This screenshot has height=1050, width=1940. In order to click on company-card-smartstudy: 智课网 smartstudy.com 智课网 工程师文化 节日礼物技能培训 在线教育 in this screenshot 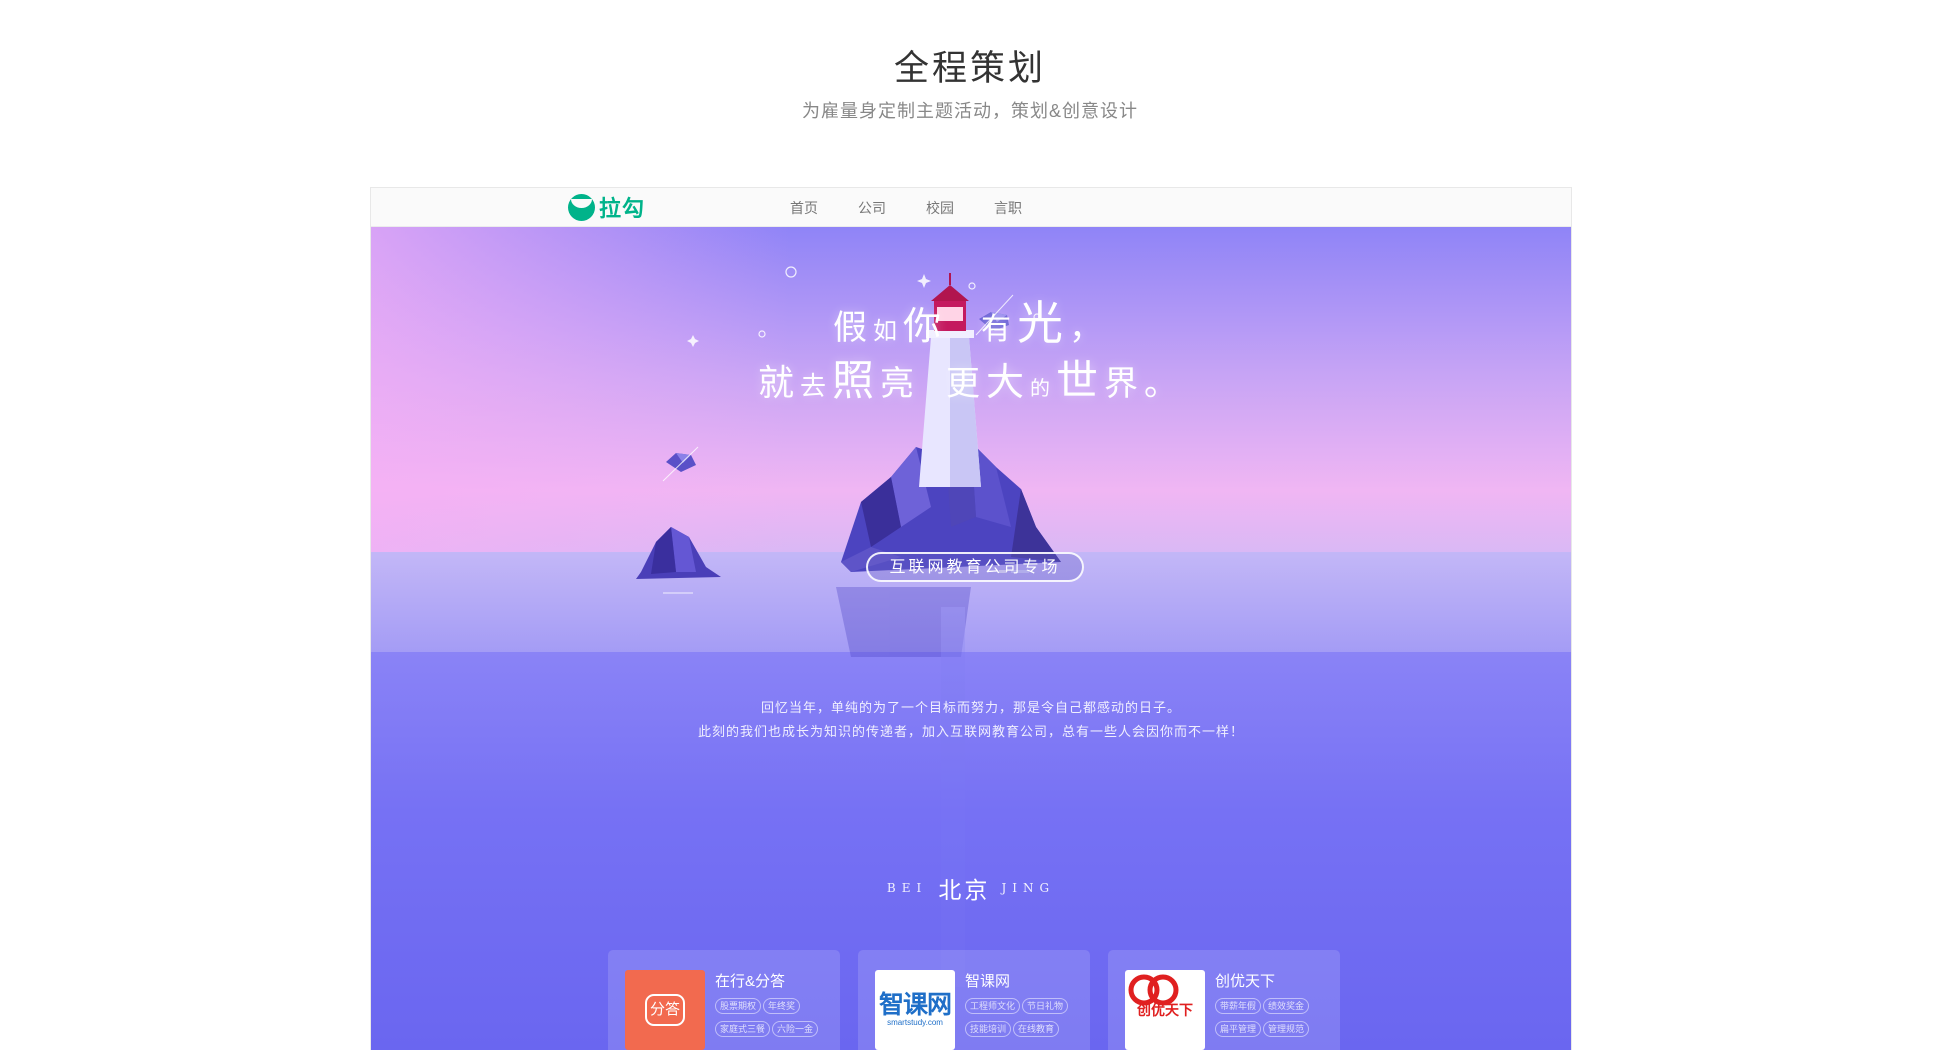, I will do `click(974, 1000)`.